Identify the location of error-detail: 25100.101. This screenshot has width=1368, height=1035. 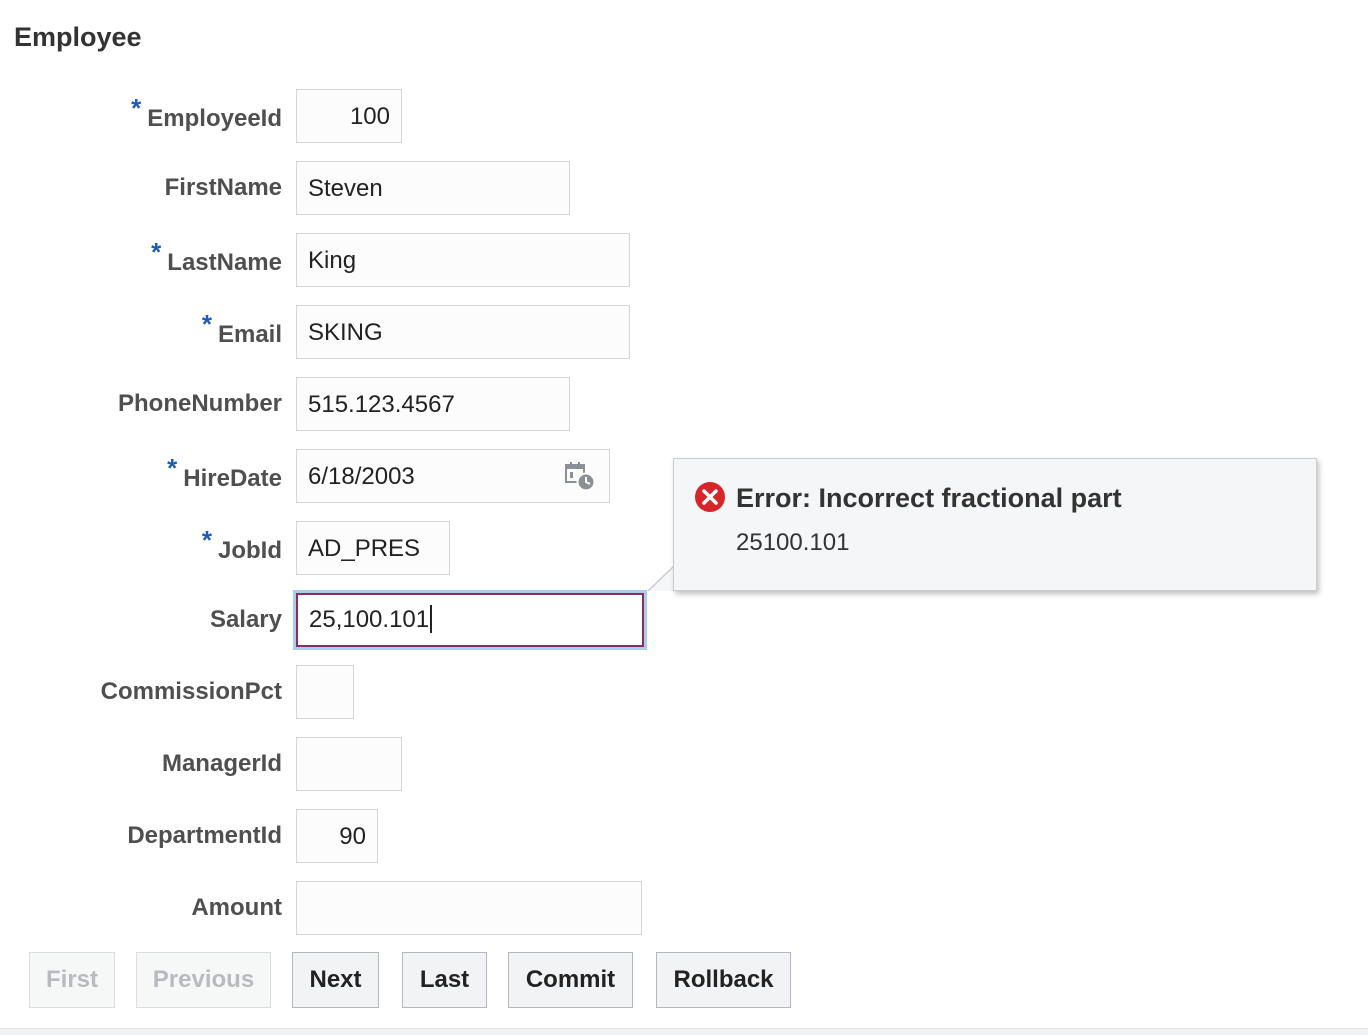
(793, 542).